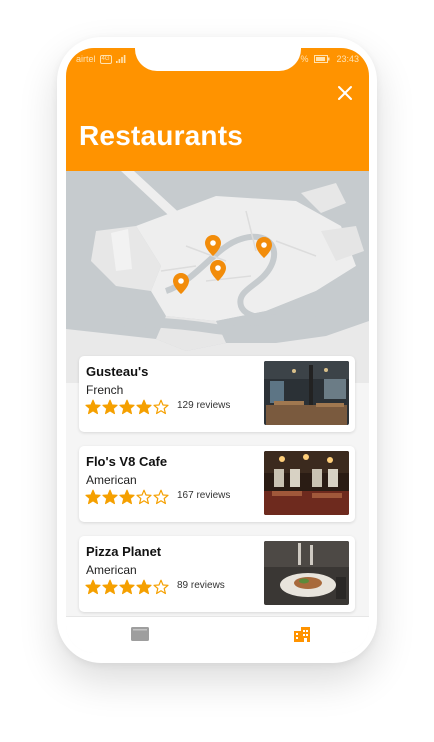 The image size is (434, 742). Describe the element at coordinates (306, 573) in the screenshot. I see `plated-dish-photo` at that location.